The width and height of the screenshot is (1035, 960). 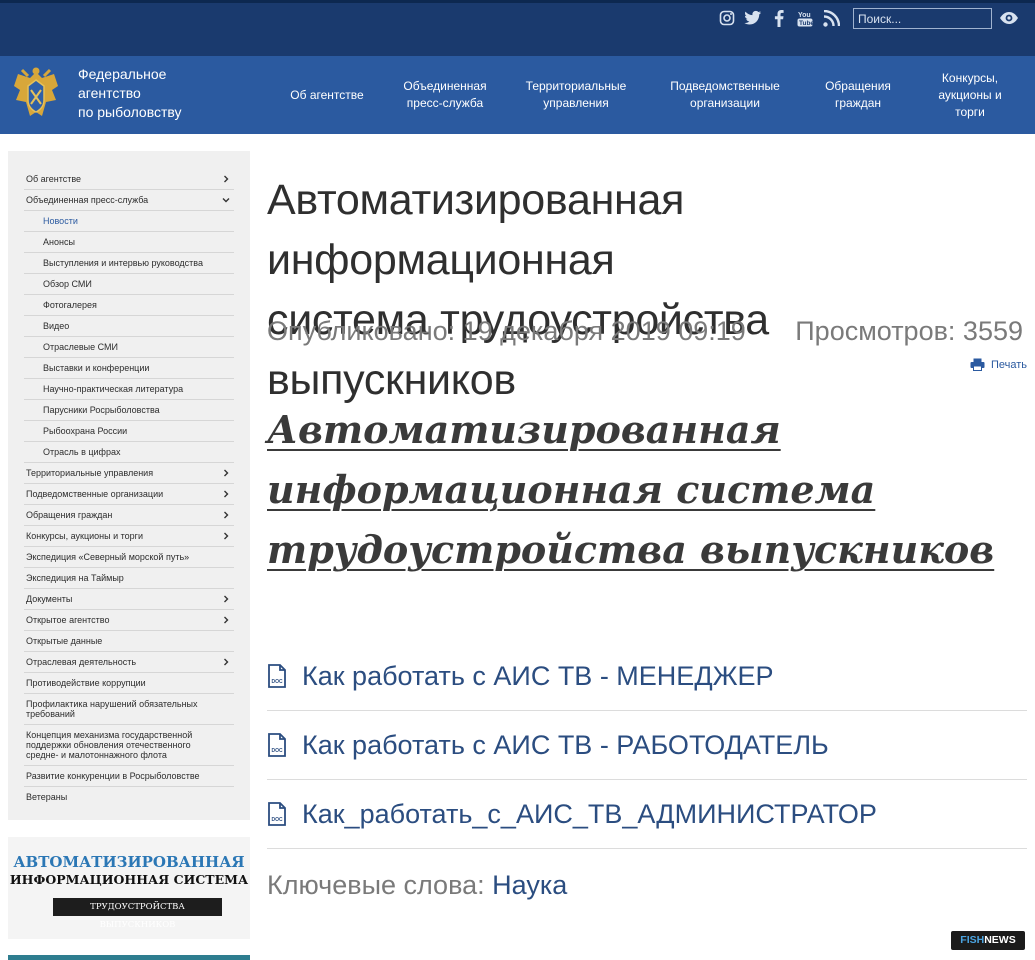 What do you see at coordinates (75, 578) in the screenshot?
I see `sidebar-item-label: Экспедиция на Таймыр` at bounding box center [75, 578].